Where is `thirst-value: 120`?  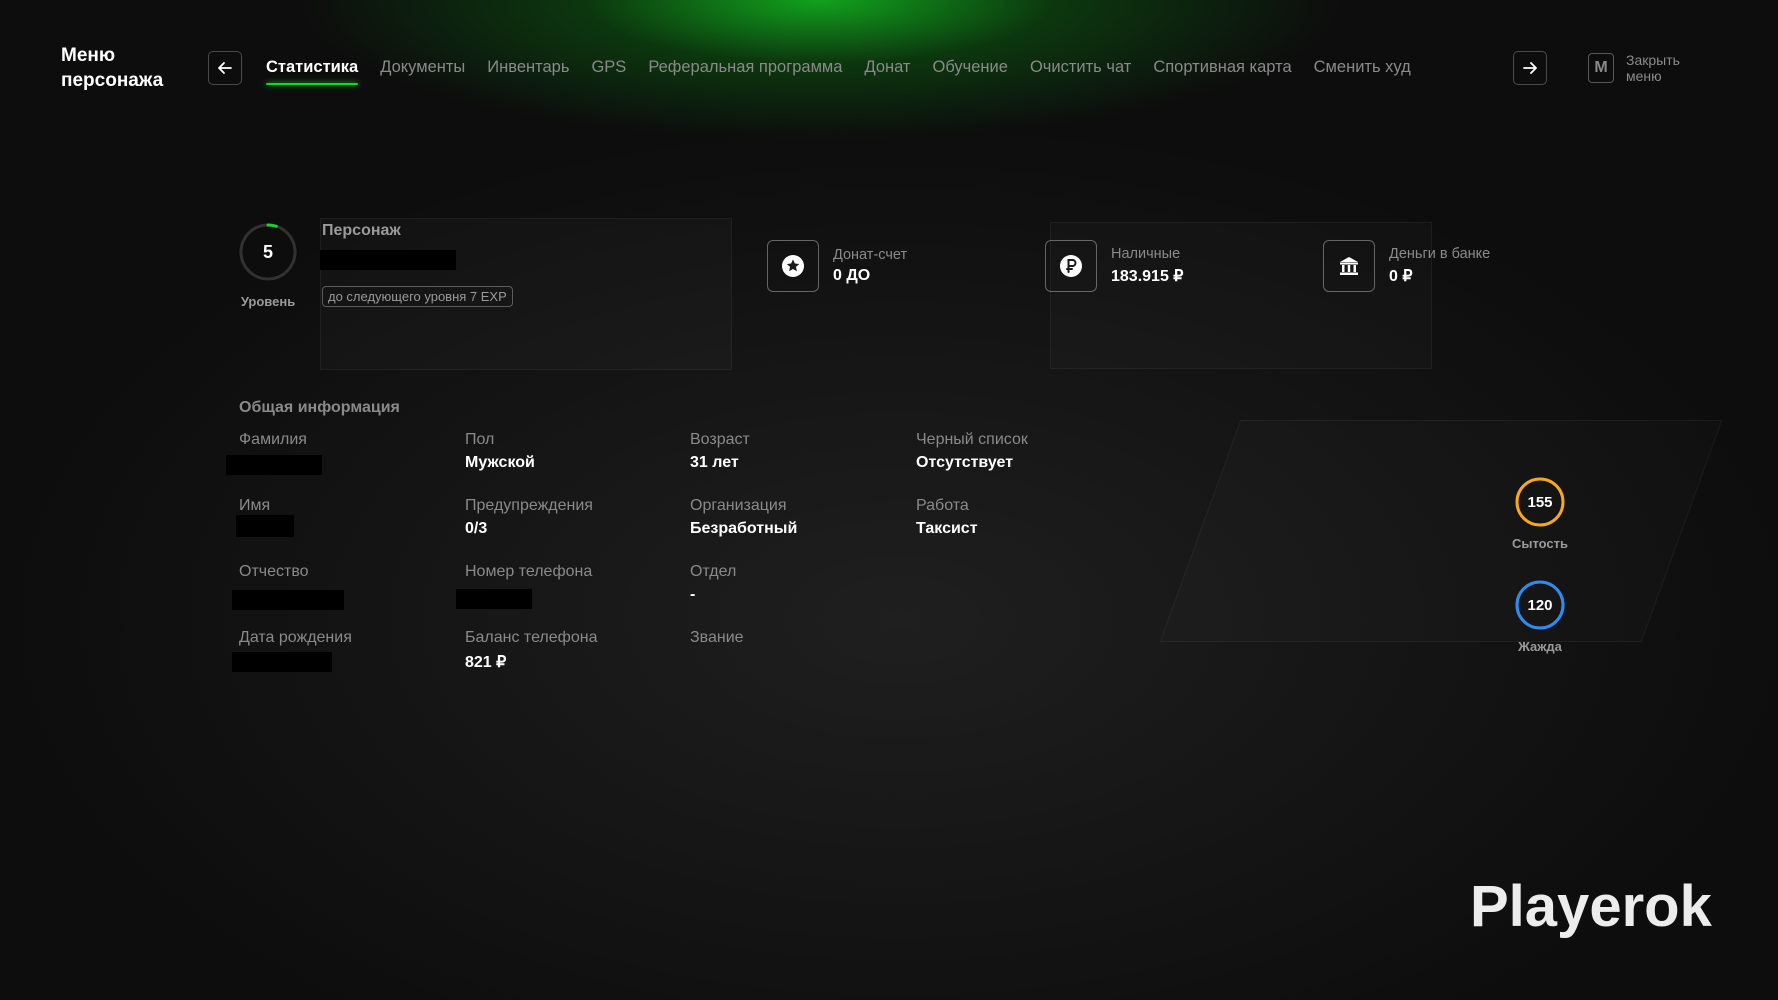 thirst-value: 120 is located at coordinates (1540, 605).